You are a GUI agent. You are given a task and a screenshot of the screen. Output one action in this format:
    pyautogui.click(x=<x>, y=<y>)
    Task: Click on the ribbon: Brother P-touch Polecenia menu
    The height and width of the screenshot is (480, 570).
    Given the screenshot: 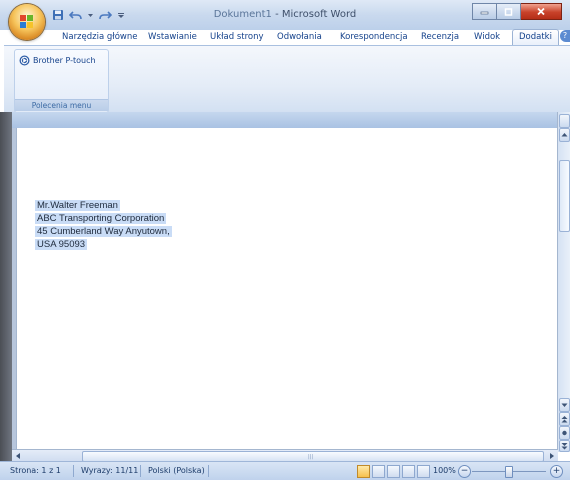 What is the action you would take?
    pyautogui.click(x=287, y=79)
    